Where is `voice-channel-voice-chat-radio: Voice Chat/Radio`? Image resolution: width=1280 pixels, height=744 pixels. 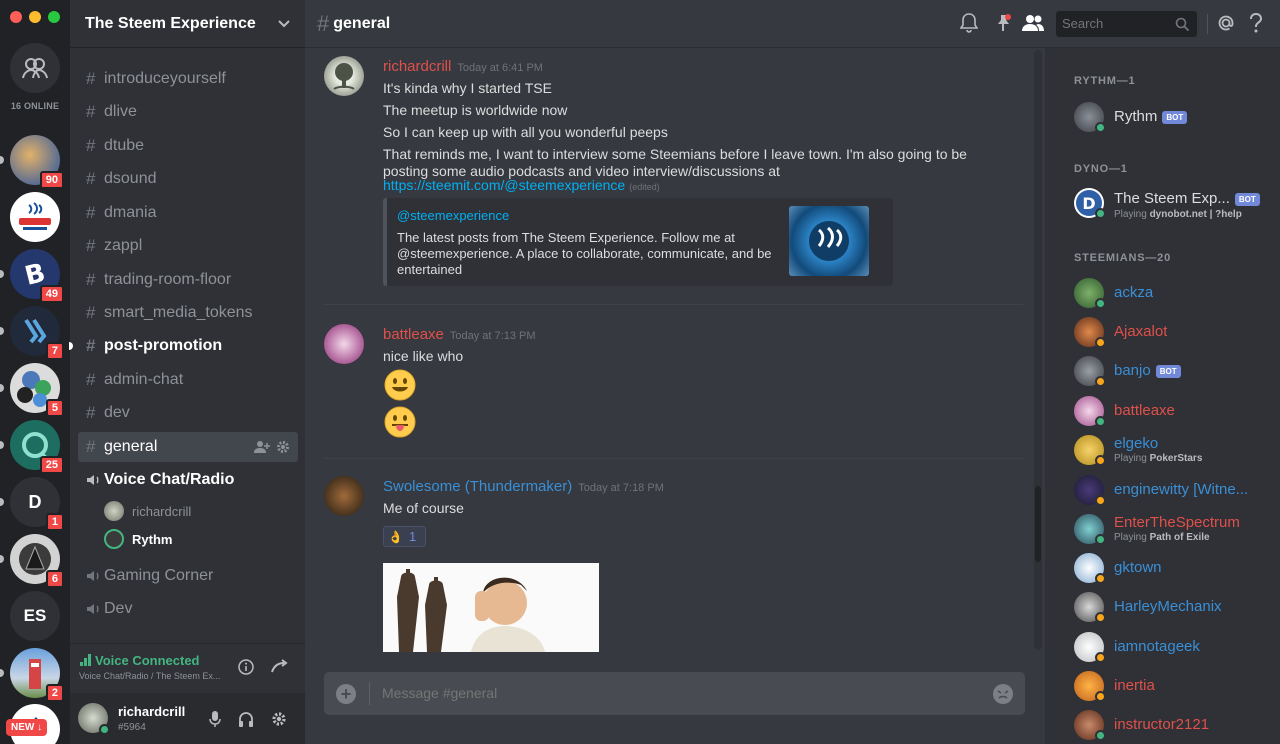 voice-channel-voice-chat-radio: Voice Chat/Radio is located at coordinates (188, 480).